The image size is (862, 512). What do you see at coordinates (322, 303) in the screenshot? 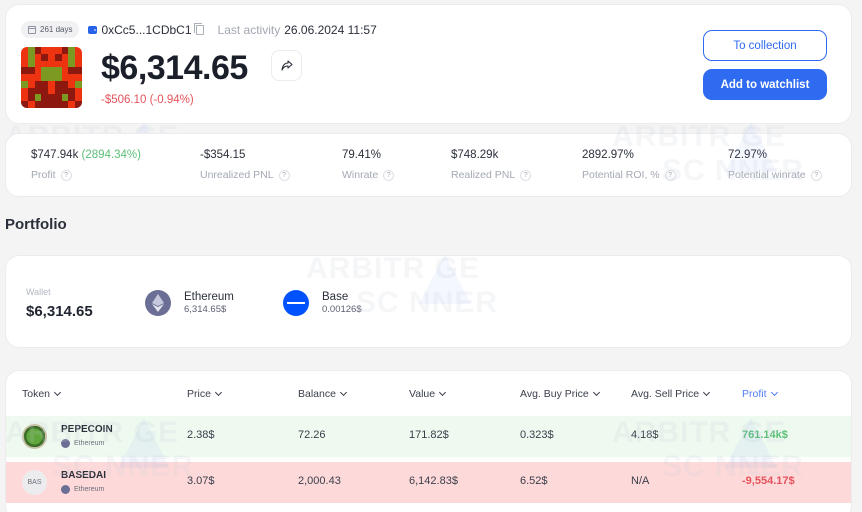
I see `chain-base: Base 0.00126$` at bounding box center [322, 303].